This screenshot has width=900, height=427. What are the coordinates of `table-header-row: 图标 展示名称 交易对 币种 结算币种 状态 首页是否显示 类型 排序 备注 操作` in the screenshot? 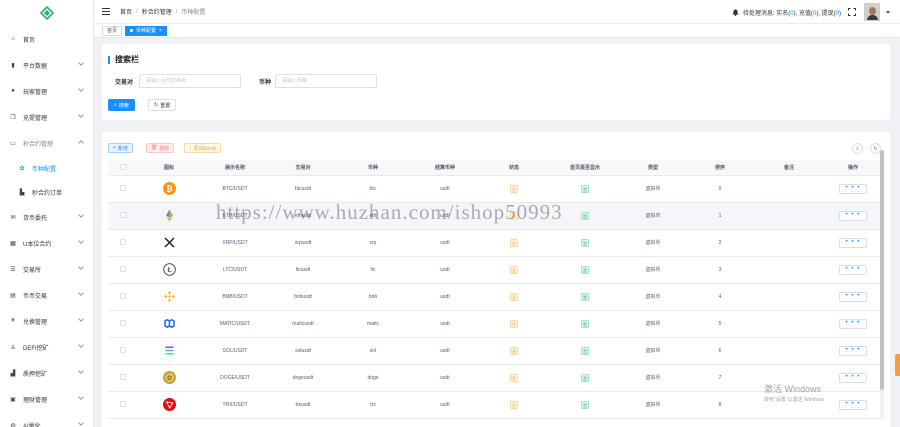 It's located at (496, 168).